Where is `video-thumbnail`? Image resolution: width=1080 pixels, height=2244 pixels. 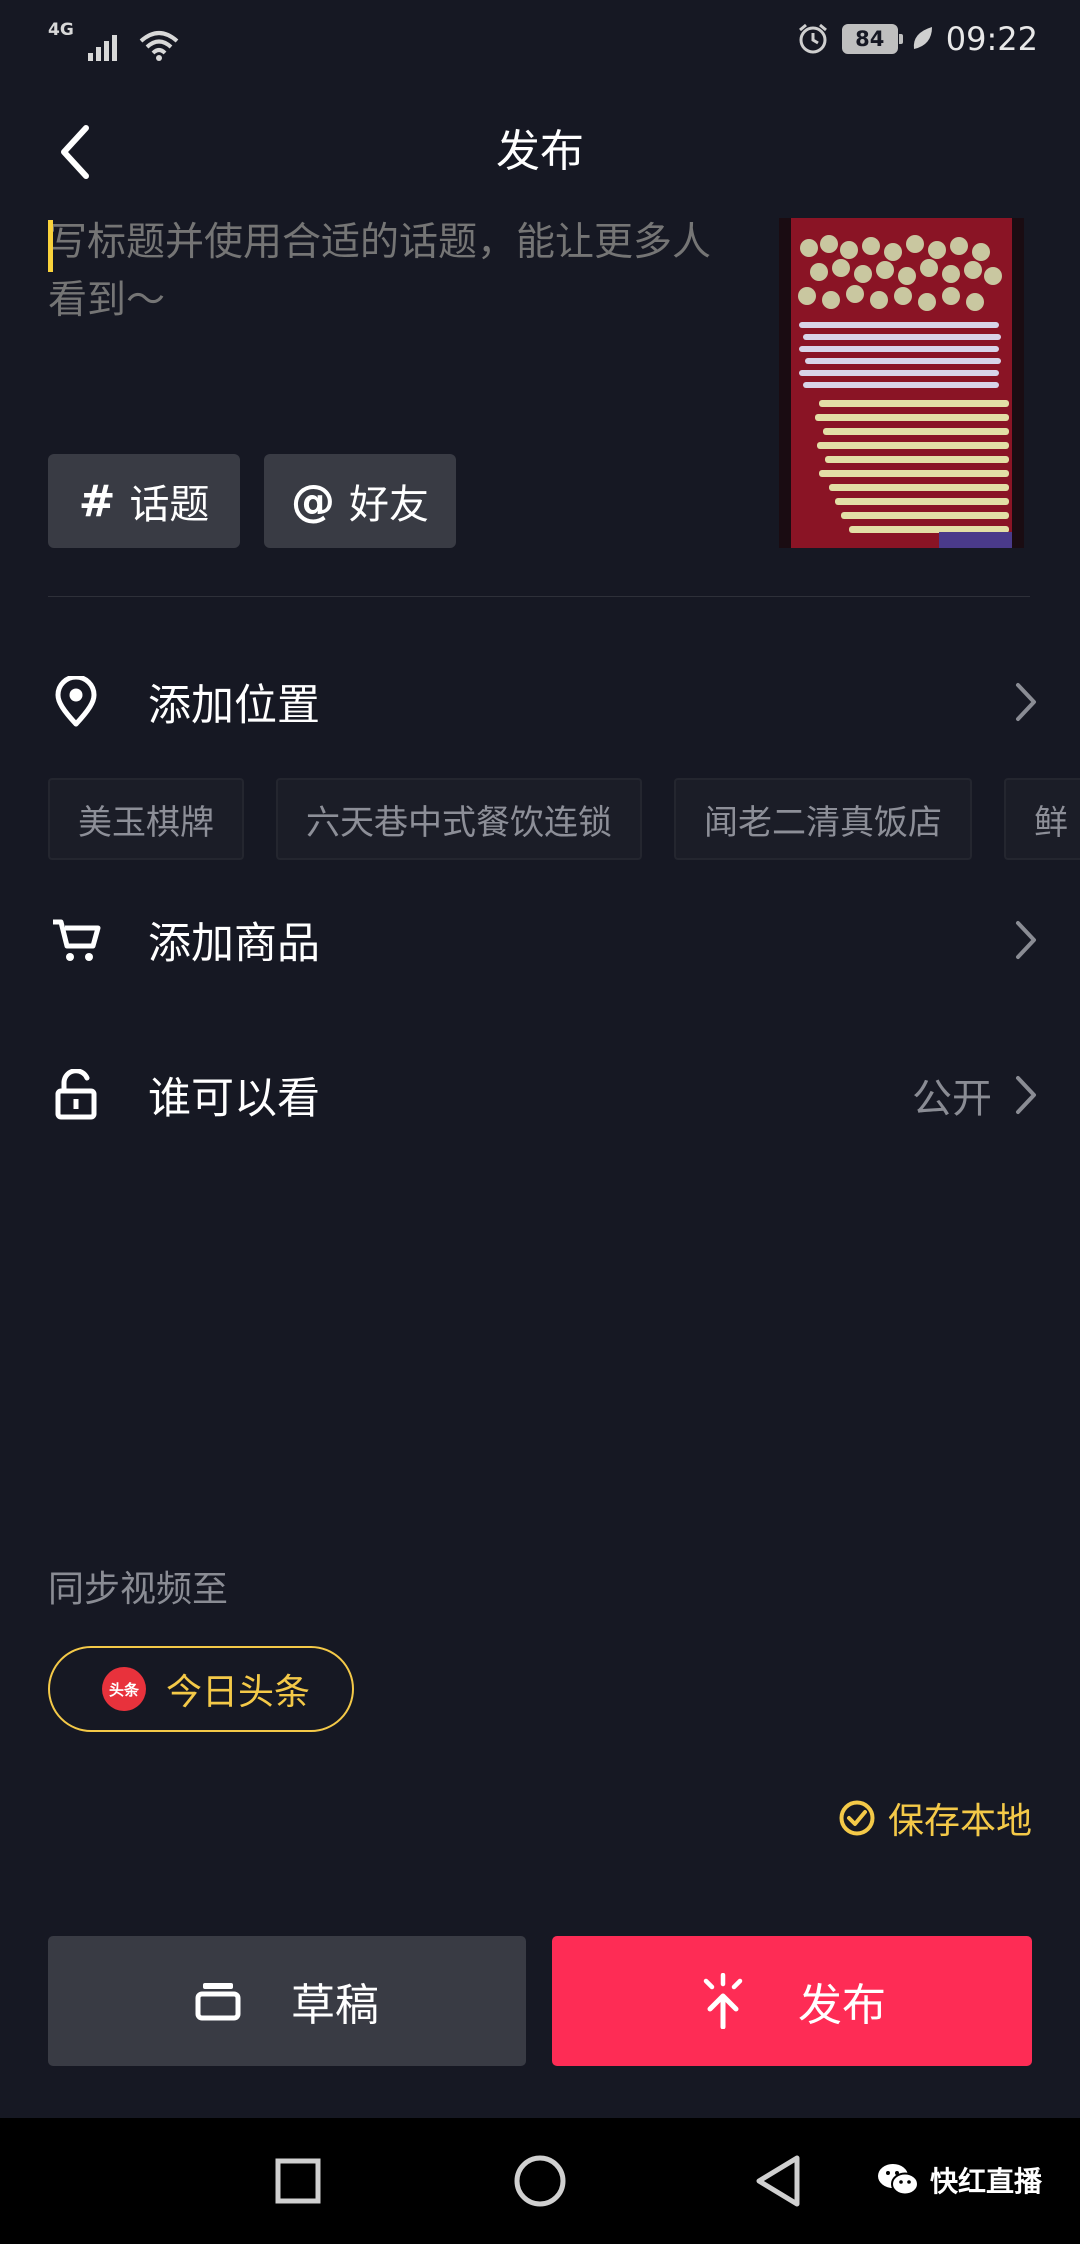 video-thumbnail is located at coordinates (901, 383).